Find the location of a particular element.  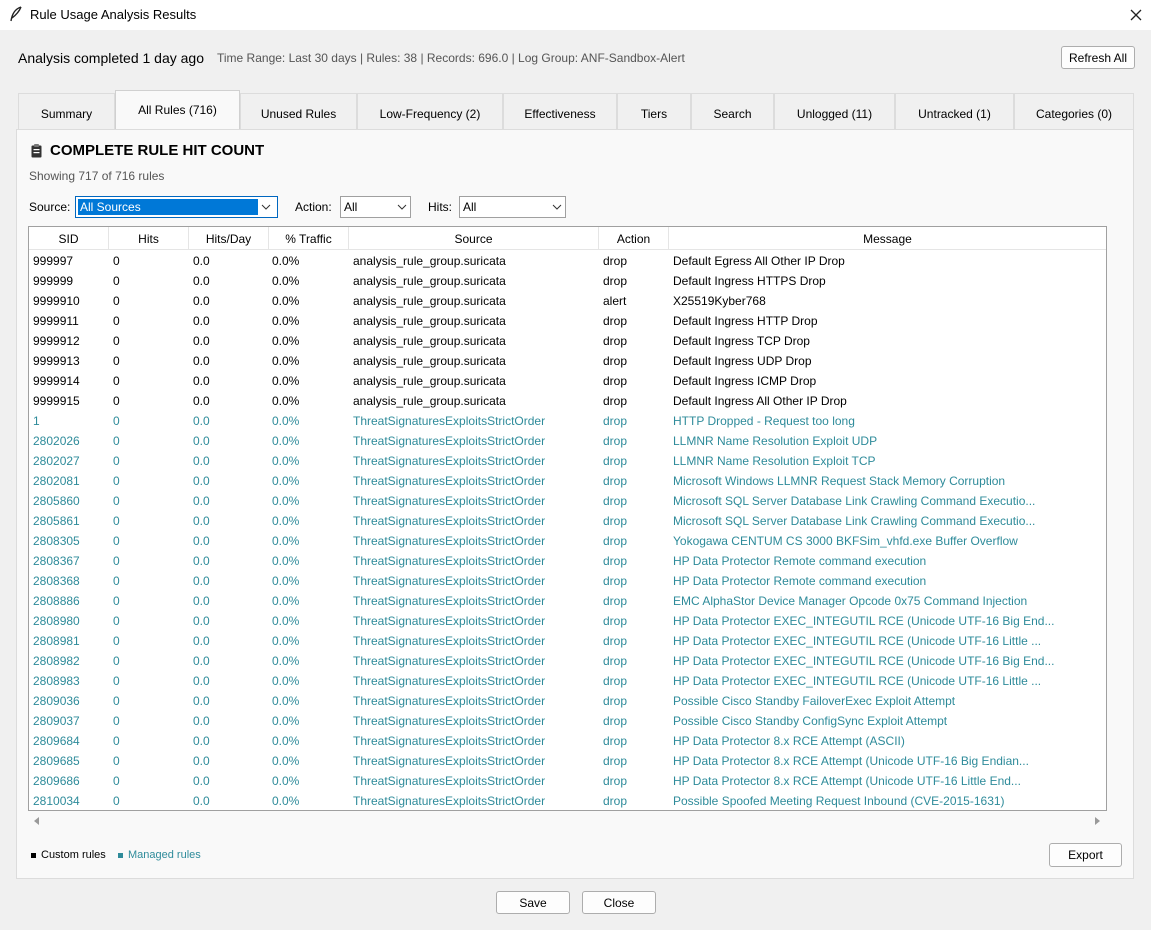

scroll-left-icon is located at coordinates (37, 821).